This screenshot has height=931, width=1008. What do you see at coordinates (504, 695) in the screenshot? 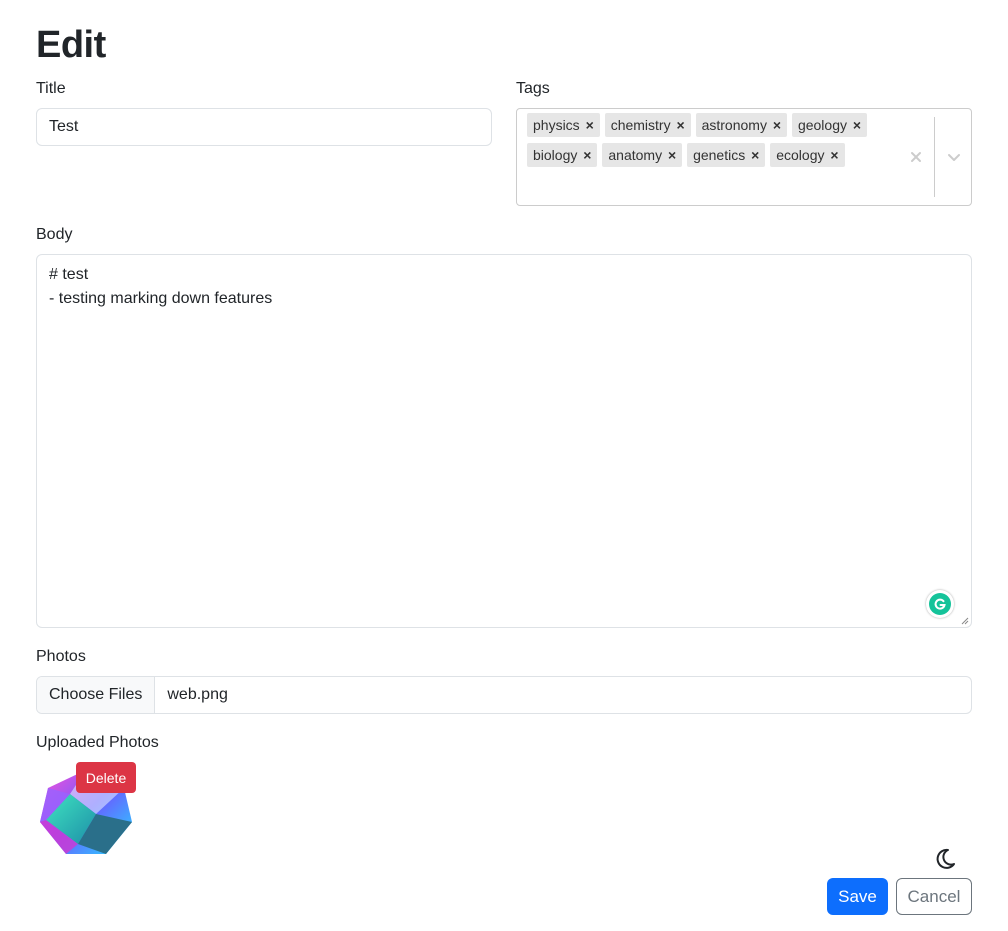
I see `photos-file-input: Choose Files web.png` at bounding box center [504, 695].